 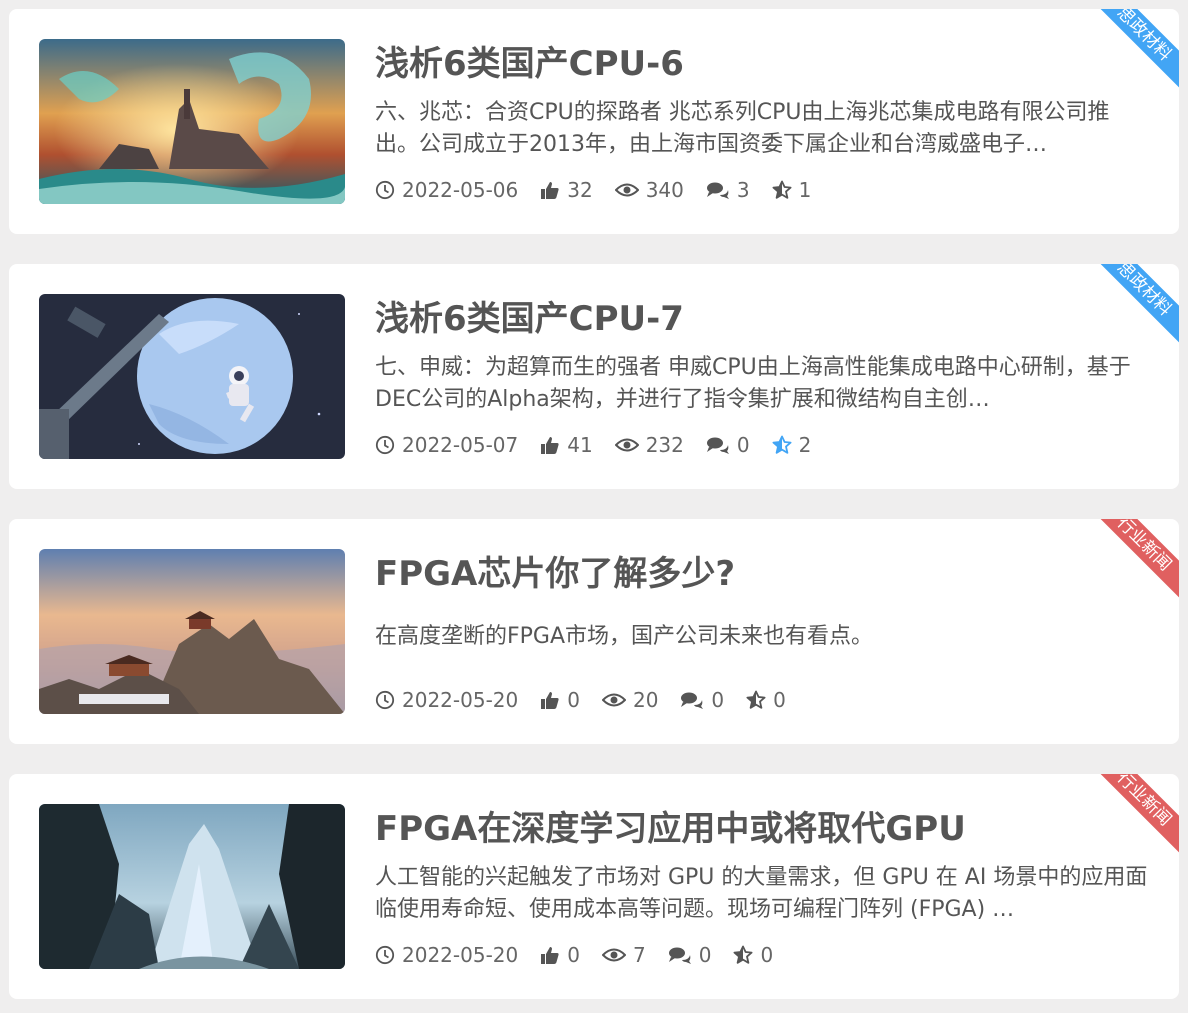 I want to click on favorite-count: 2, so click(x=805, y=445).